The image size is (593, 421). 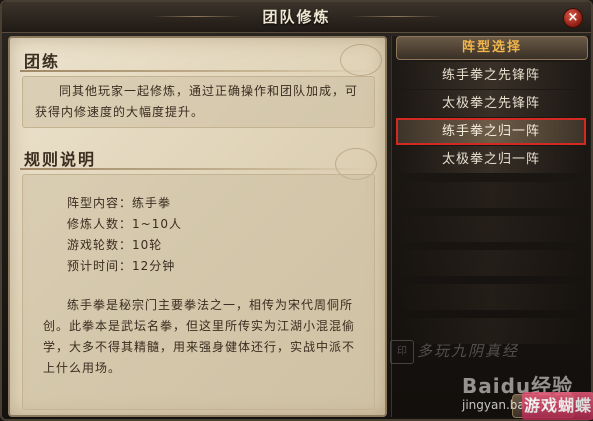 I want to click on watermark-site-logo: 游戏蝴蝶, so click(x=557, y=406).